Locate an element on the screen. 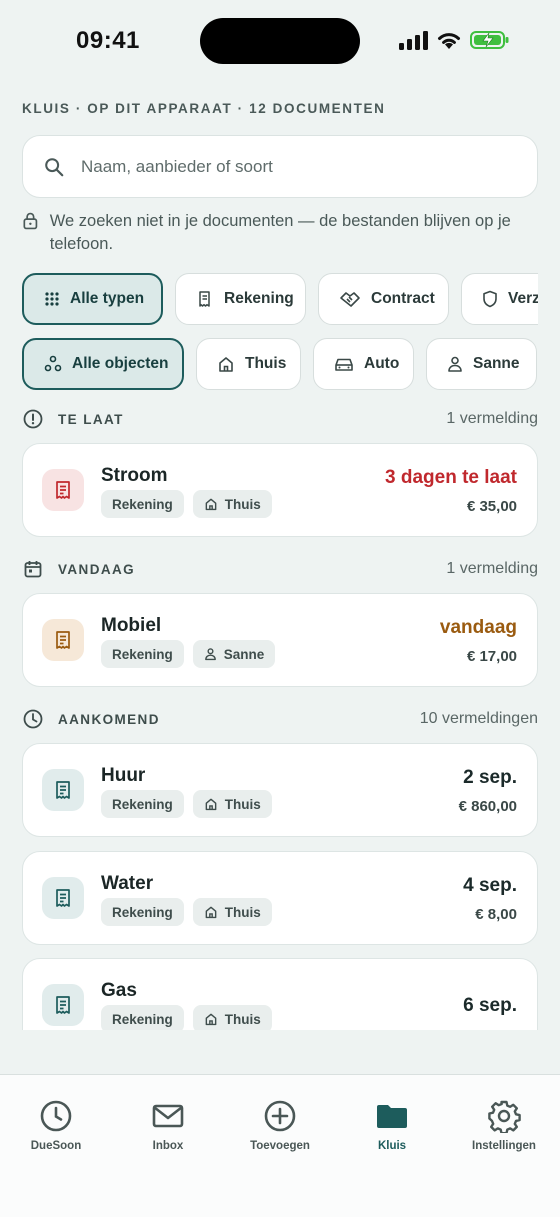 The image size is (560, 1217). section-header-late: TE LAAT 1 vermelding is located at coordinates (280, 419).